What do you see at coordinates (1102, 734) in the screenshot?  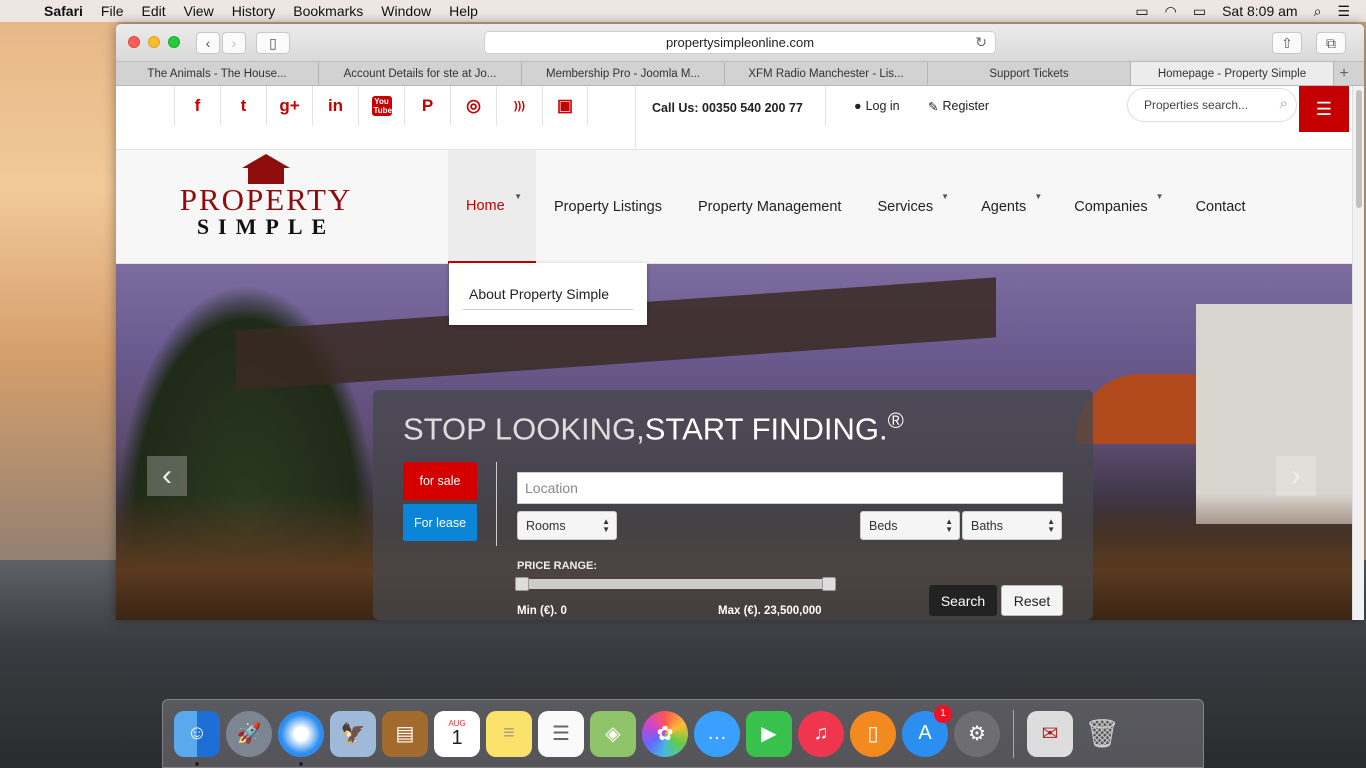 I see `trash-icon: 🗑` at bounding box center [1102, 734].